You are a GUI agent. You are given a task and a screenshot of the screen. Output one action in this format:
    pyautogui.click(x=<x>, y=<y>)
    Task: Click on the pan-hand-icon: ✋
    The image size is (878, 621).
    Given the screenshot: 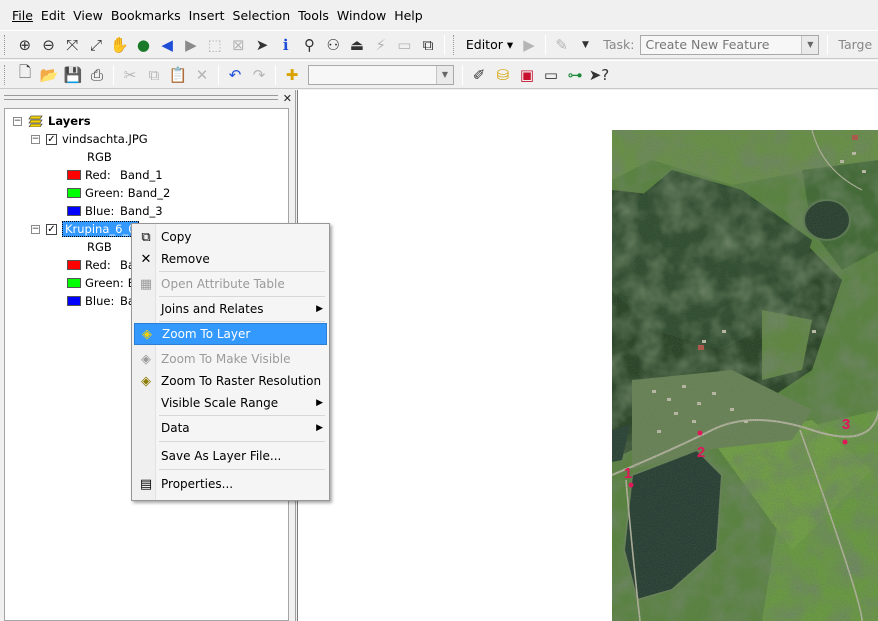 What is the action you would take?
    pyautogui.click(x=120, y=45)
    